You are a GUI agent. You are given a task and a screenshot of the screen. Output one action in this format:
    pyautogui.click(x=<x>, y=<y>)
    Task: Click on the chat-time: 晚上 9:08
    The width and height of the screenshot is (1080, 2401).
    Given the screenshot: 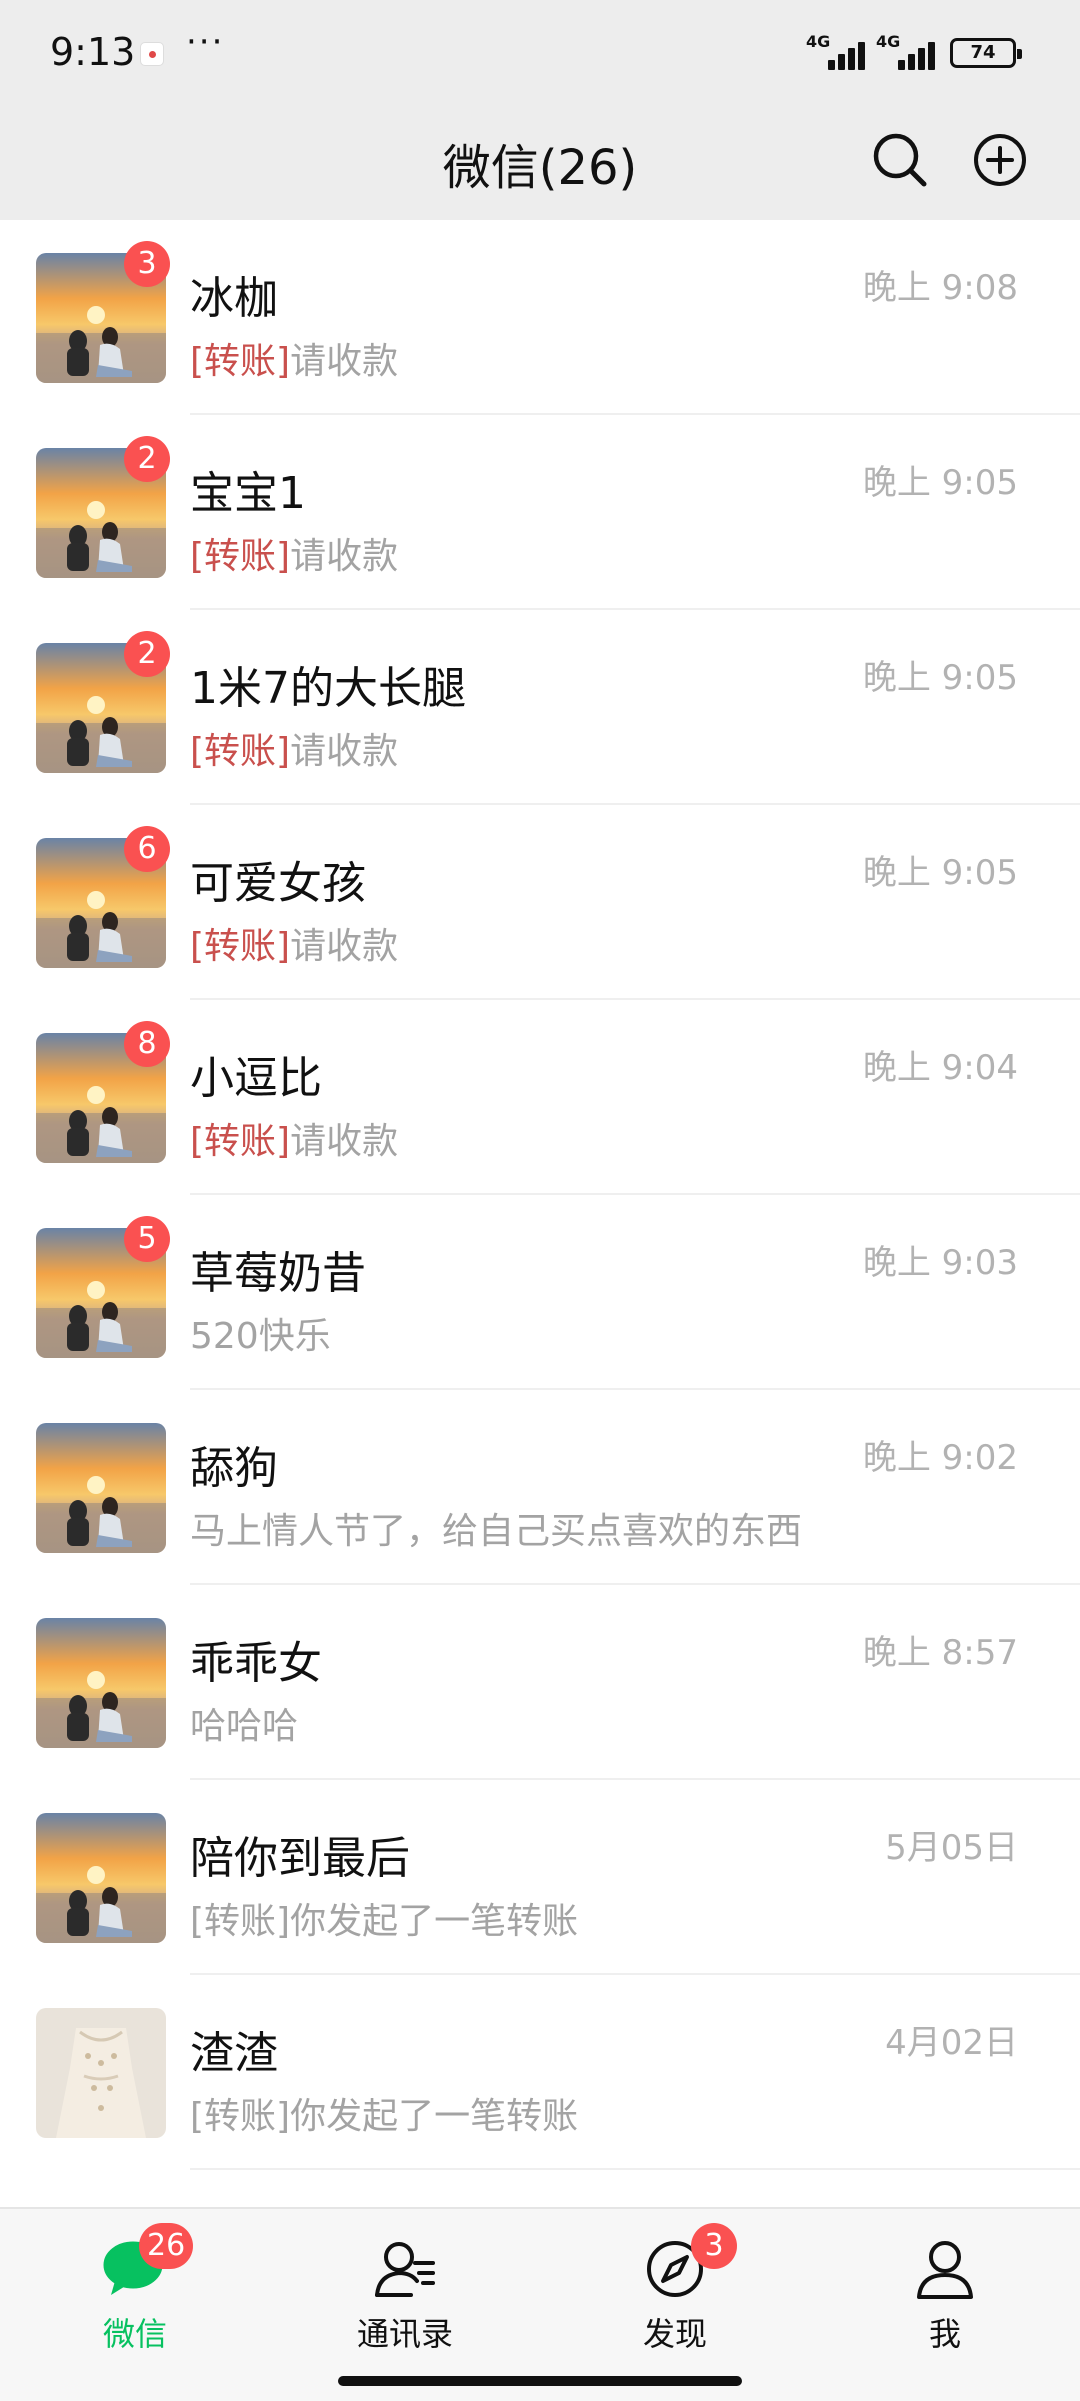 What is the action you would take?
    pyautogui.click(x=940, y=288)
    